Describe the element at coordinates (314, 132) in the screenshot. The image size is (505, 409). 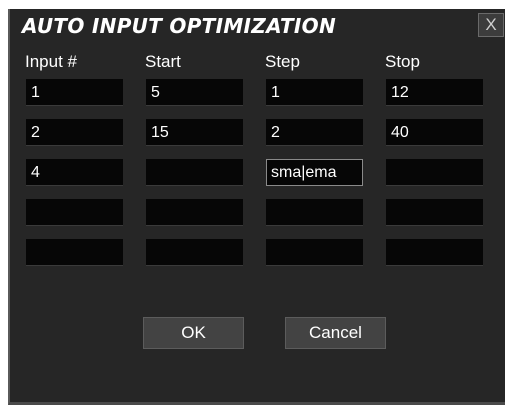
I see `step-field: 2` at that location.